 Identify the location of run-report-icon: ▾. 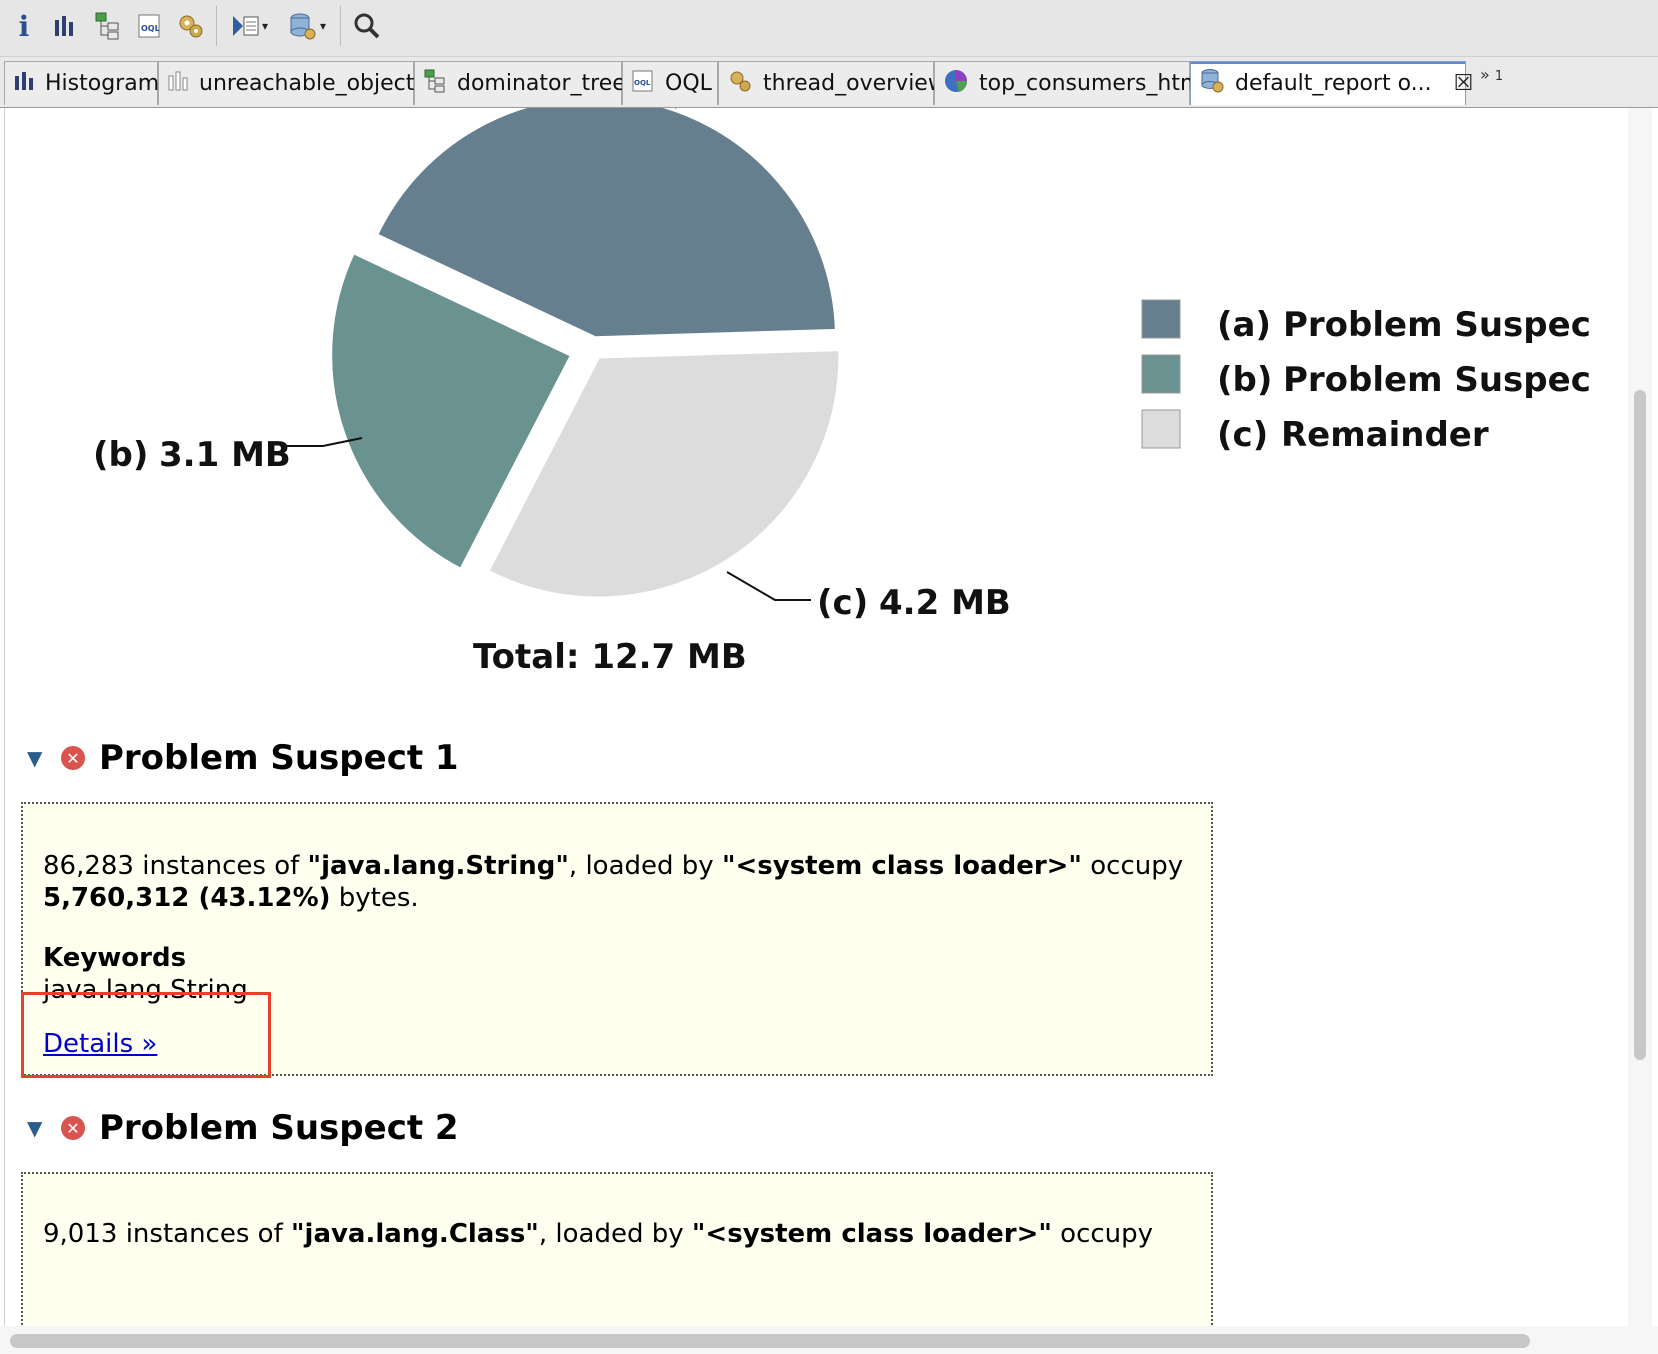
(249, 26).